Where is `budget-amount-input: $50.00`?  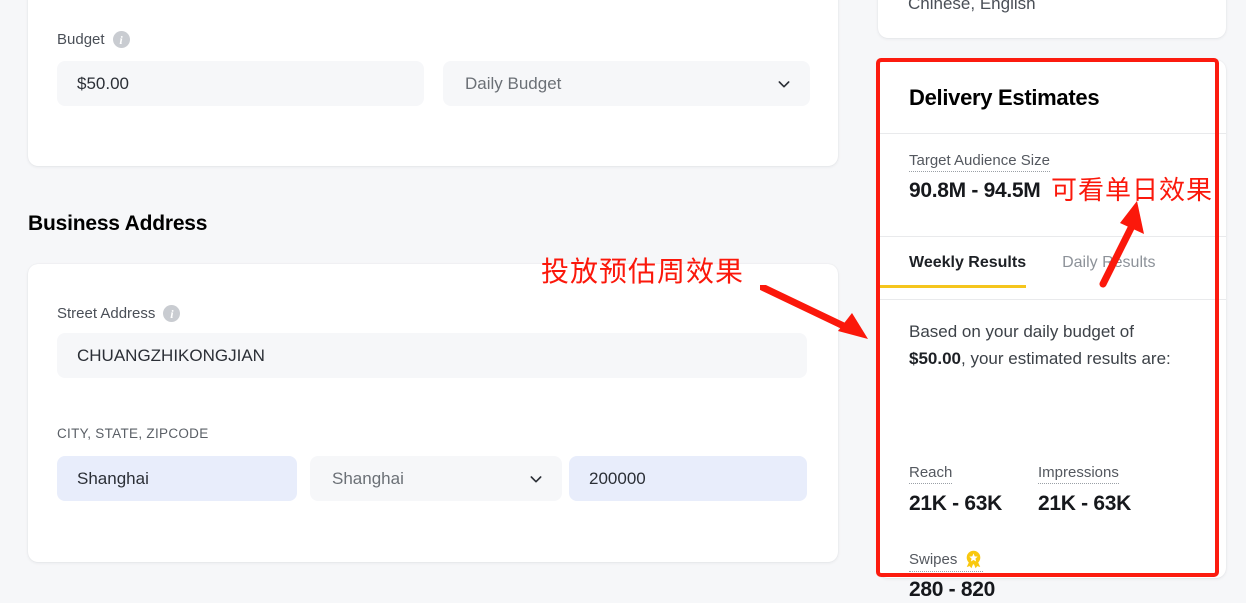 budget-amount-input: $50.00 is located at coordinates (240, 83).